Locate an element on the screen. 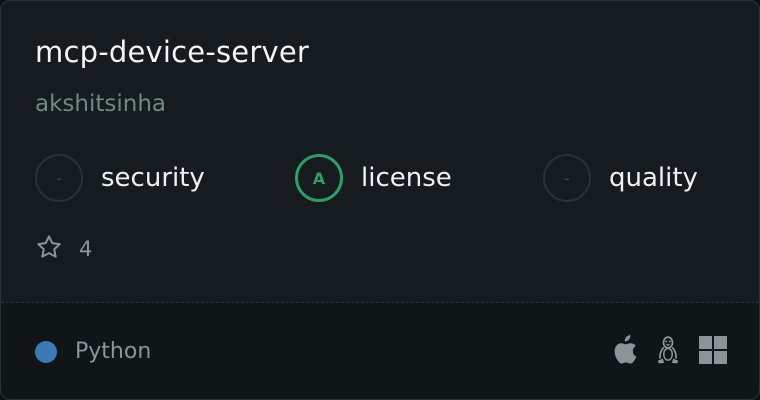 This screenshot has width=760, height=400. platform-icons is located at coordinates (660, 350).